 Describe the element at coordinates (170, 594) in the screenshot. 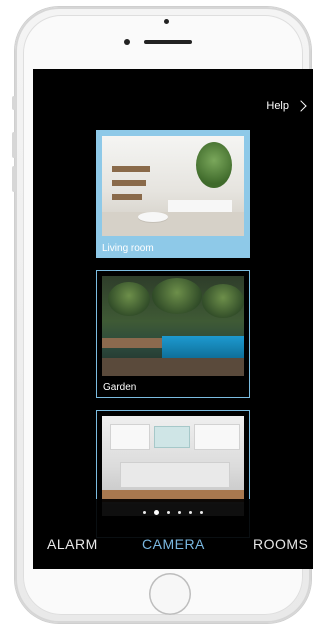

I see `home-button` at that location.